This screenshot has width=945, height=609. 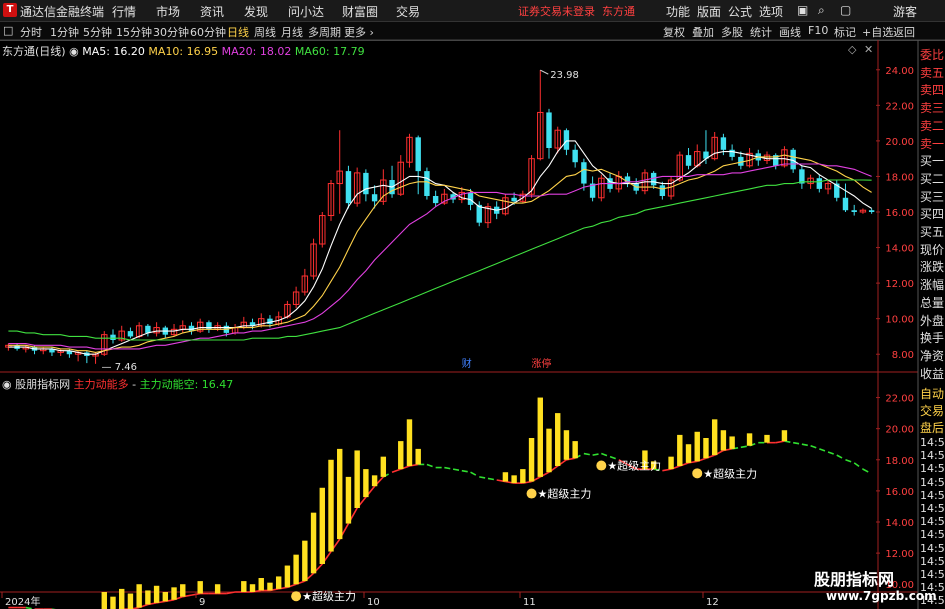 What do you see at coordinates (712, 602) in the screenshot?
I see `date-axis-label: 12` at bounding box center [712, 602].